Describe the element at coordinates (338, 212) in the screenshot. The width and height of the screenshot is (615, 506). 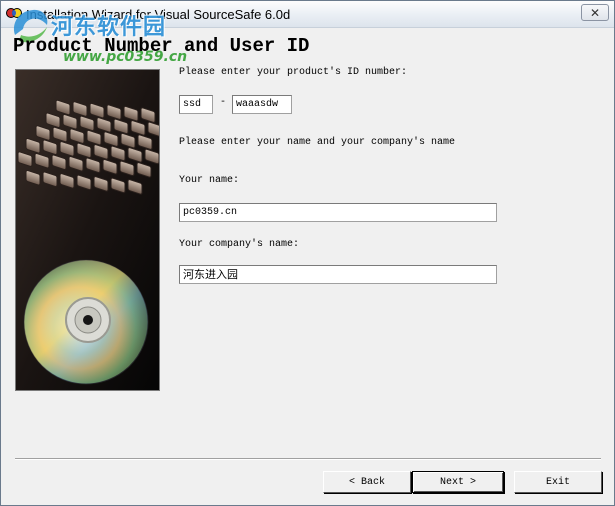
I see `name-input: pc0359.cn` at that location.